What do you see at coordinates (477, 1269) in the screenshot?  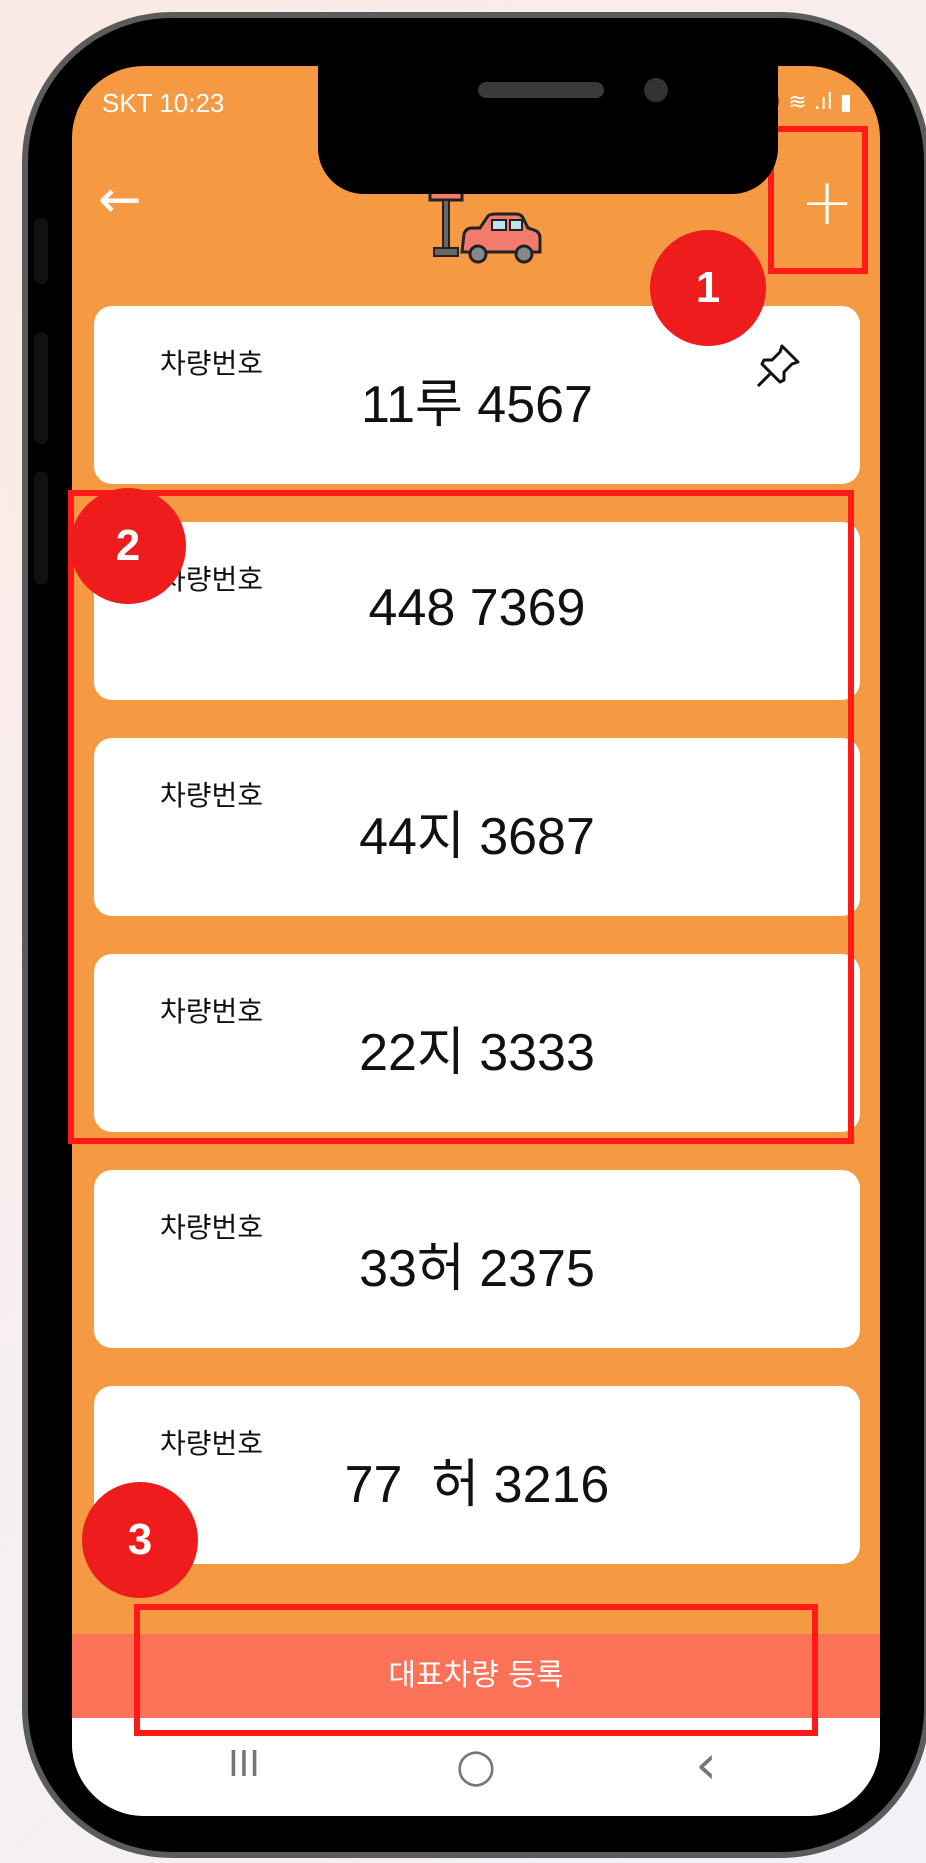 I see `vehicle-number: 33허 2375` at bounding box center [477, 1269].